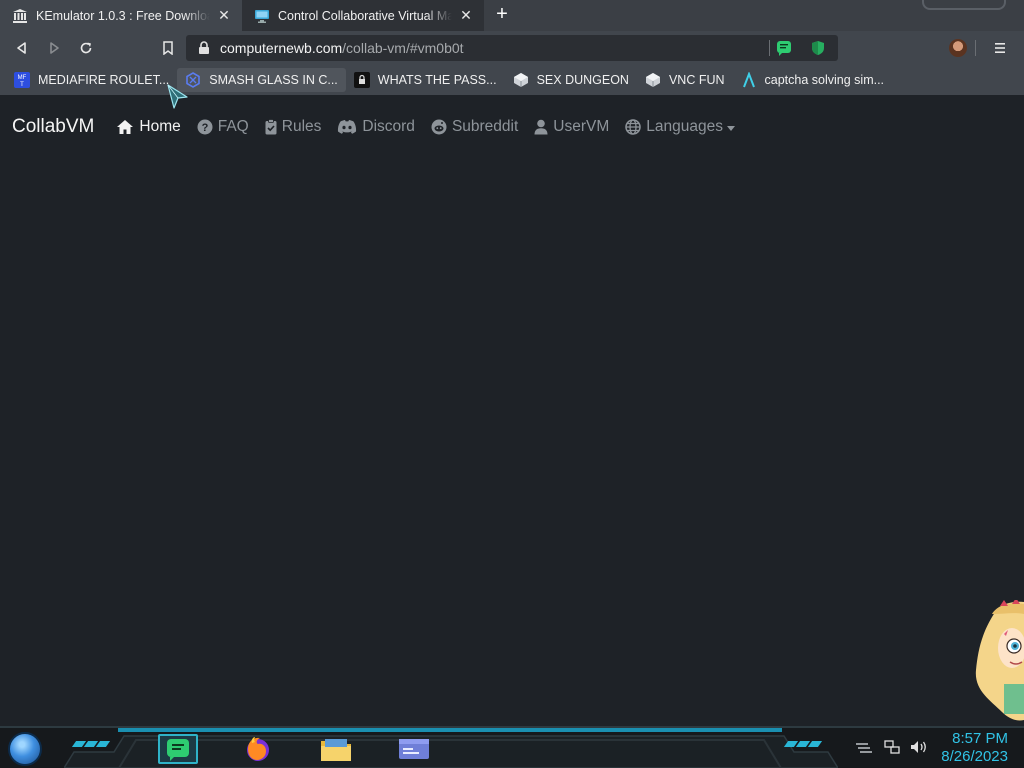 This screenshot has height=768, width=1024. I want to click on mouse-cursor-icon, so click(178, 99).